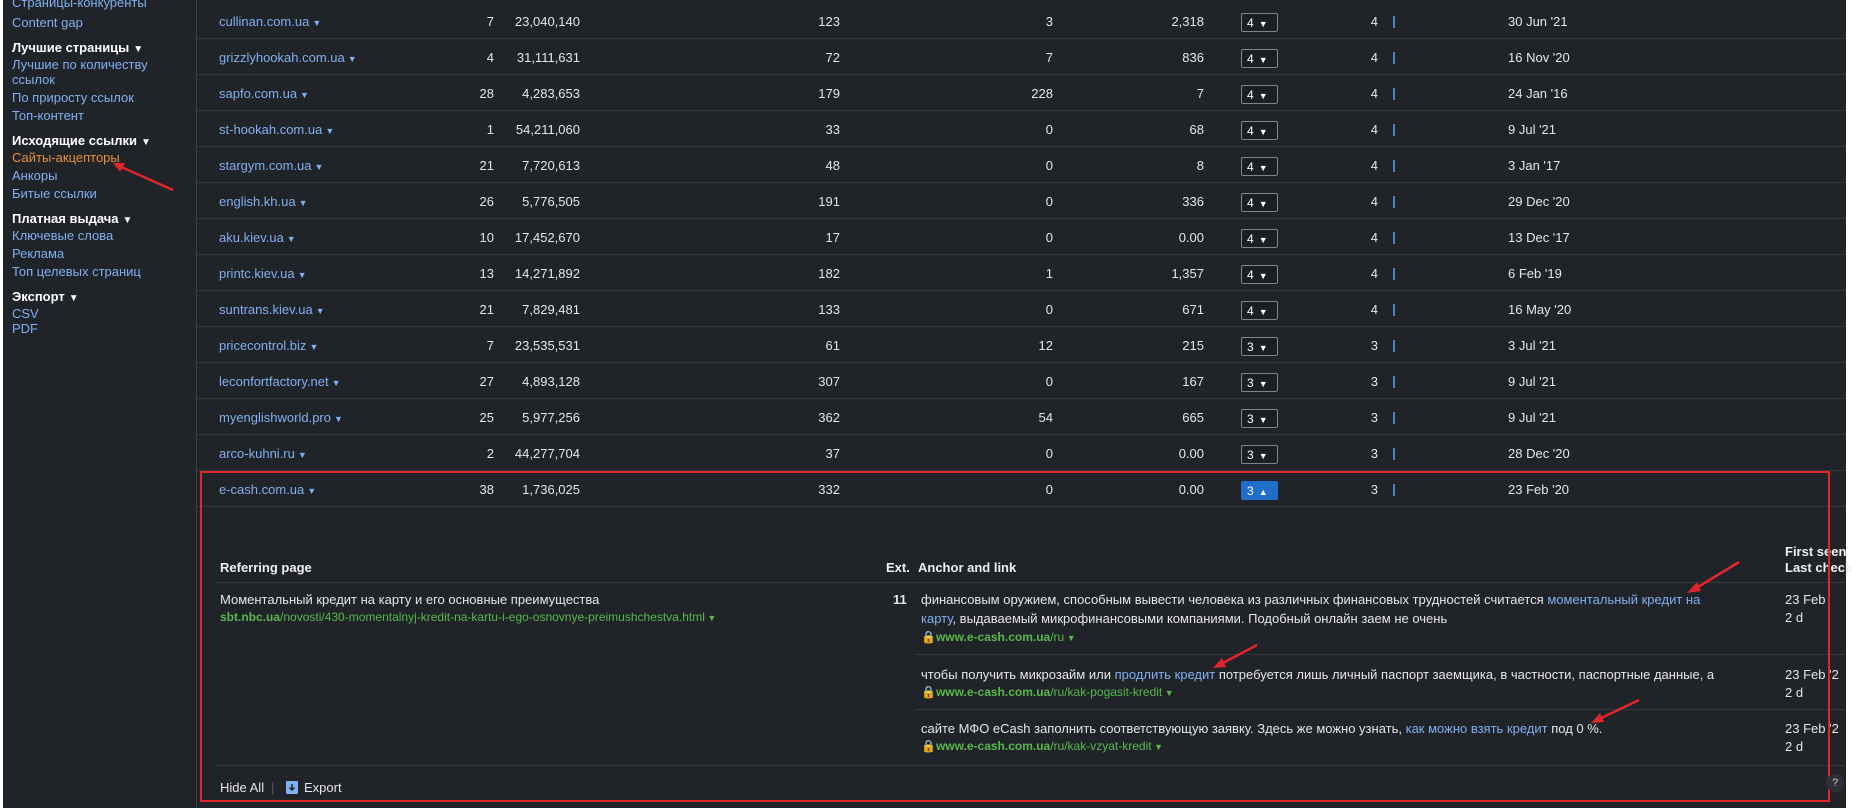 The image size is (1852, 810). What do you see at coordinates (1042, 747) in the screenshot?
I see `anchor-target-url-3: 🔒www.e-cash.com.ua/ru/kak-vzyat-kredit ▼` at bounding box center [1042, 747].